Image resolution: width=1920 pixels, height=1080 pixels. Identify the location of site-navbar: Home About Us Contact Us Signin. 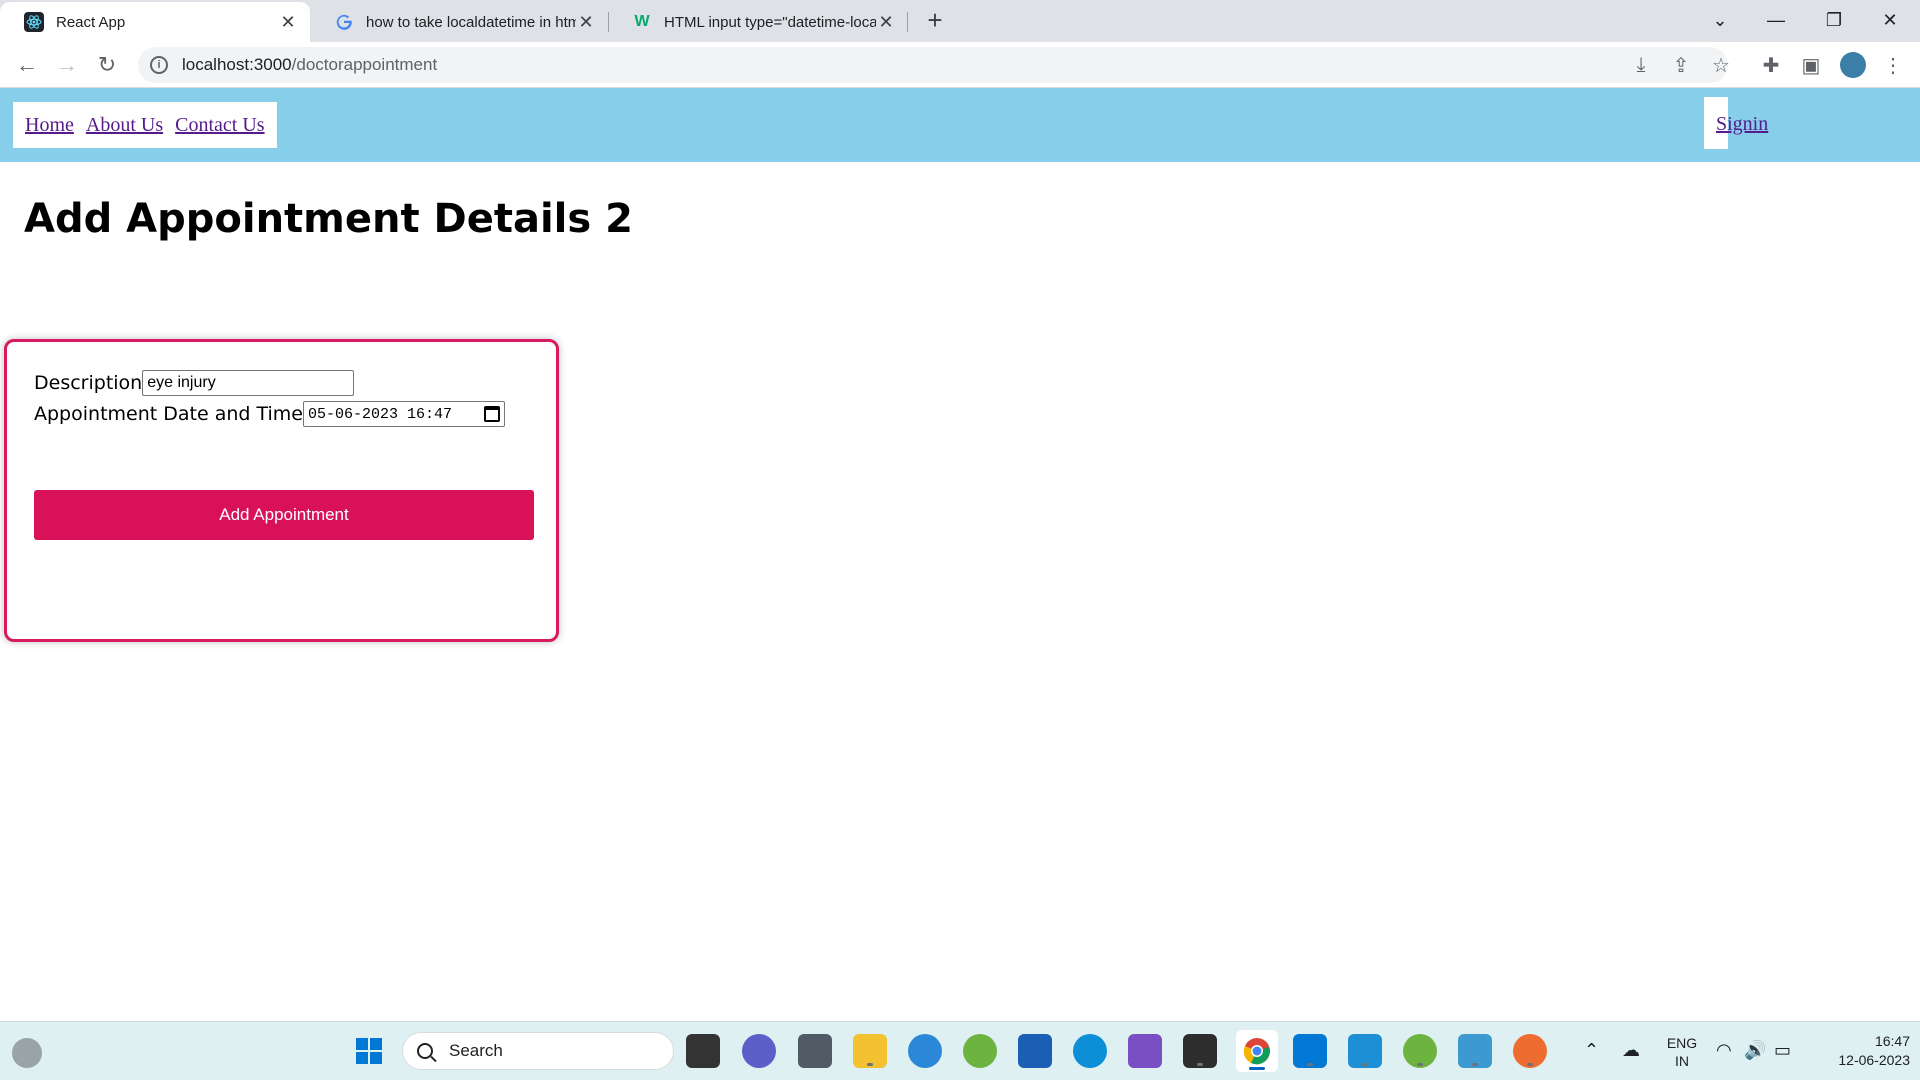
(960, 125).